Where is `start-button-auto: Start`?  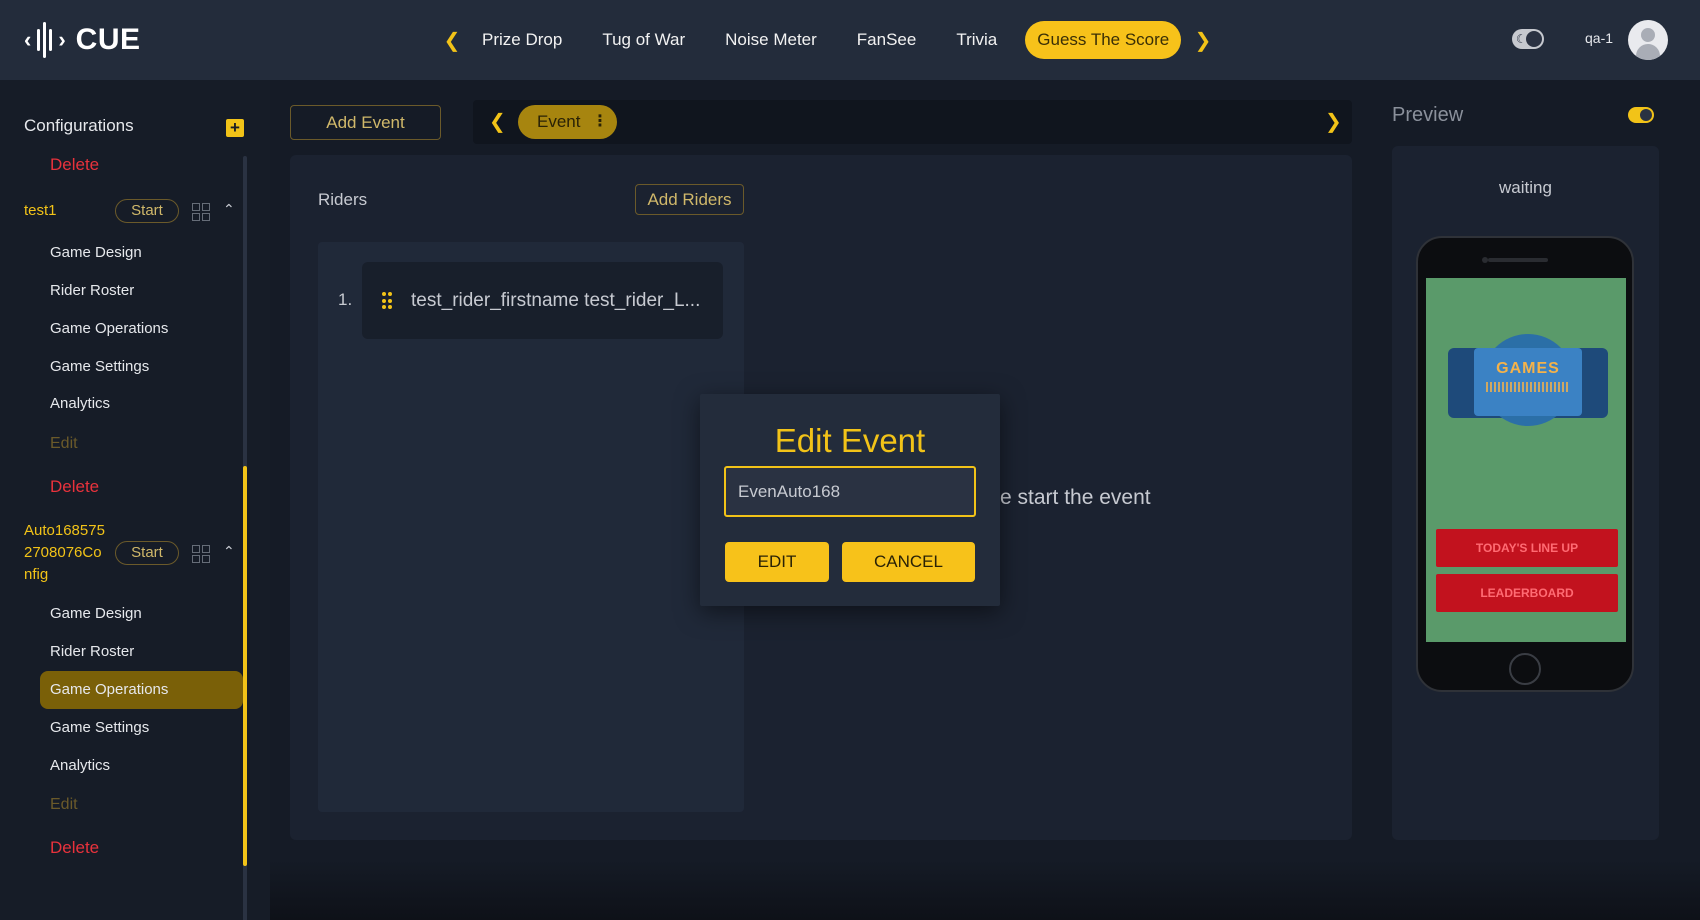 start-button-auto: Start is located at coordinates (147, 553).